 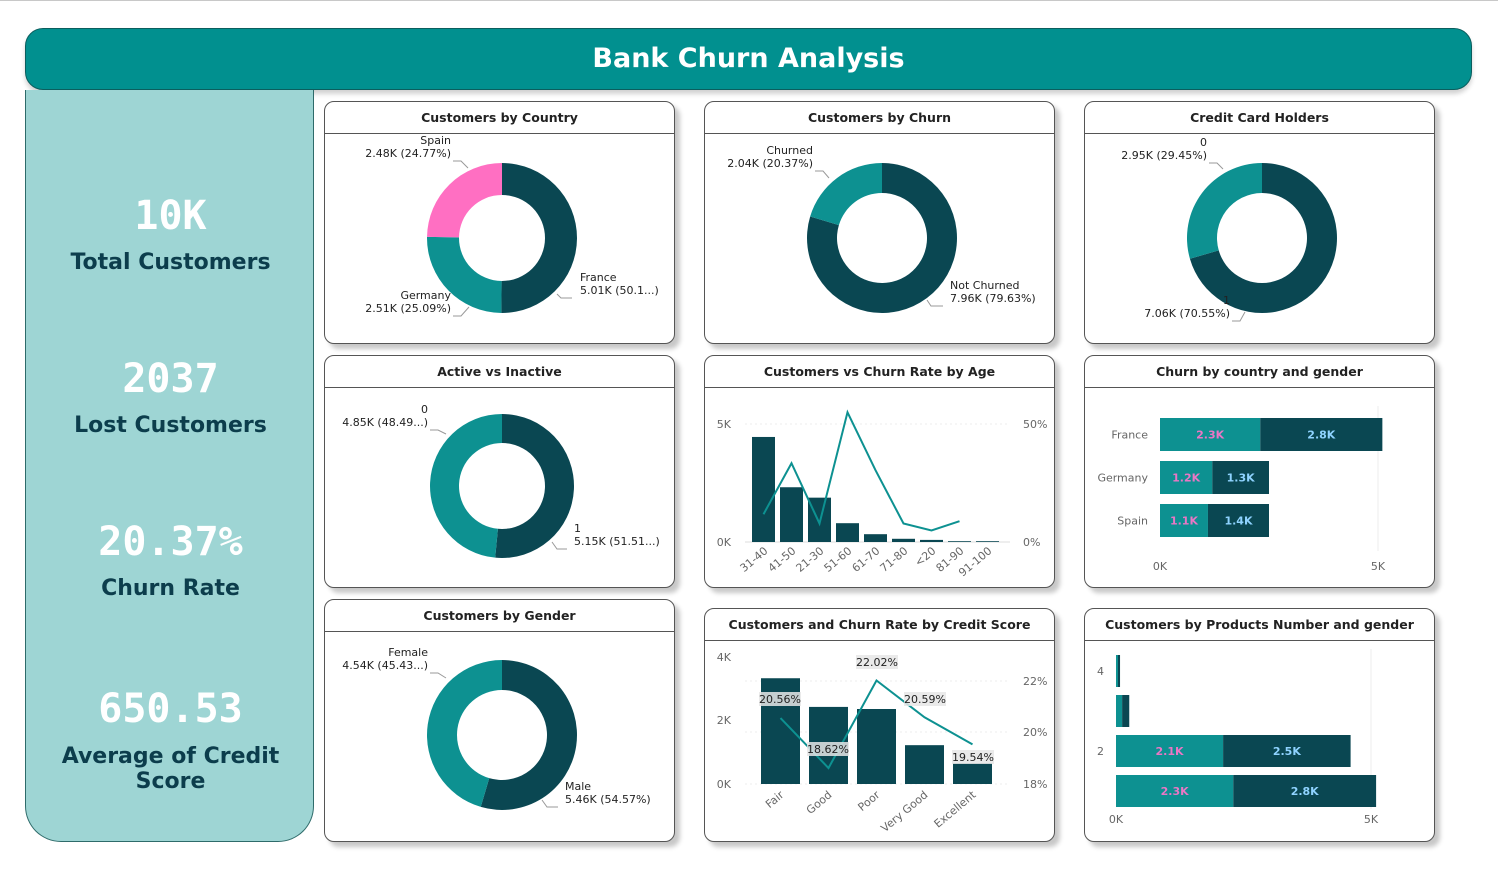 What do you see at coordinates (955, 809) in the screenshot?
I see `x-tick-label: Excellent` at bounding box center [955, 809].